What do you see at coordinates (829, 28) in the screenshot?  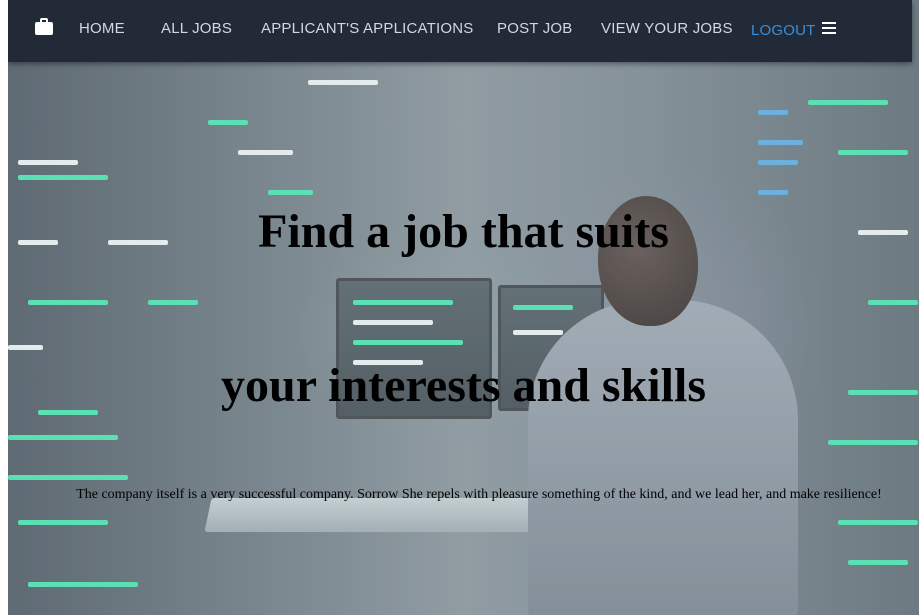 I see `hamburger-menu-icon` at bounding box center [829, 28].